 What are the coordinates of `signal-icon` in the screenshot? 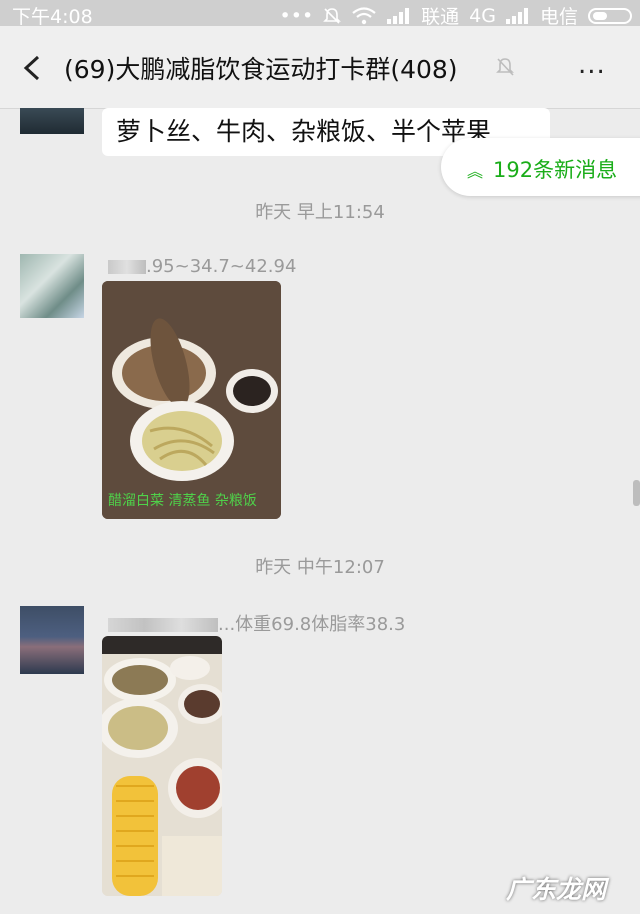 It's located at (399, 15).